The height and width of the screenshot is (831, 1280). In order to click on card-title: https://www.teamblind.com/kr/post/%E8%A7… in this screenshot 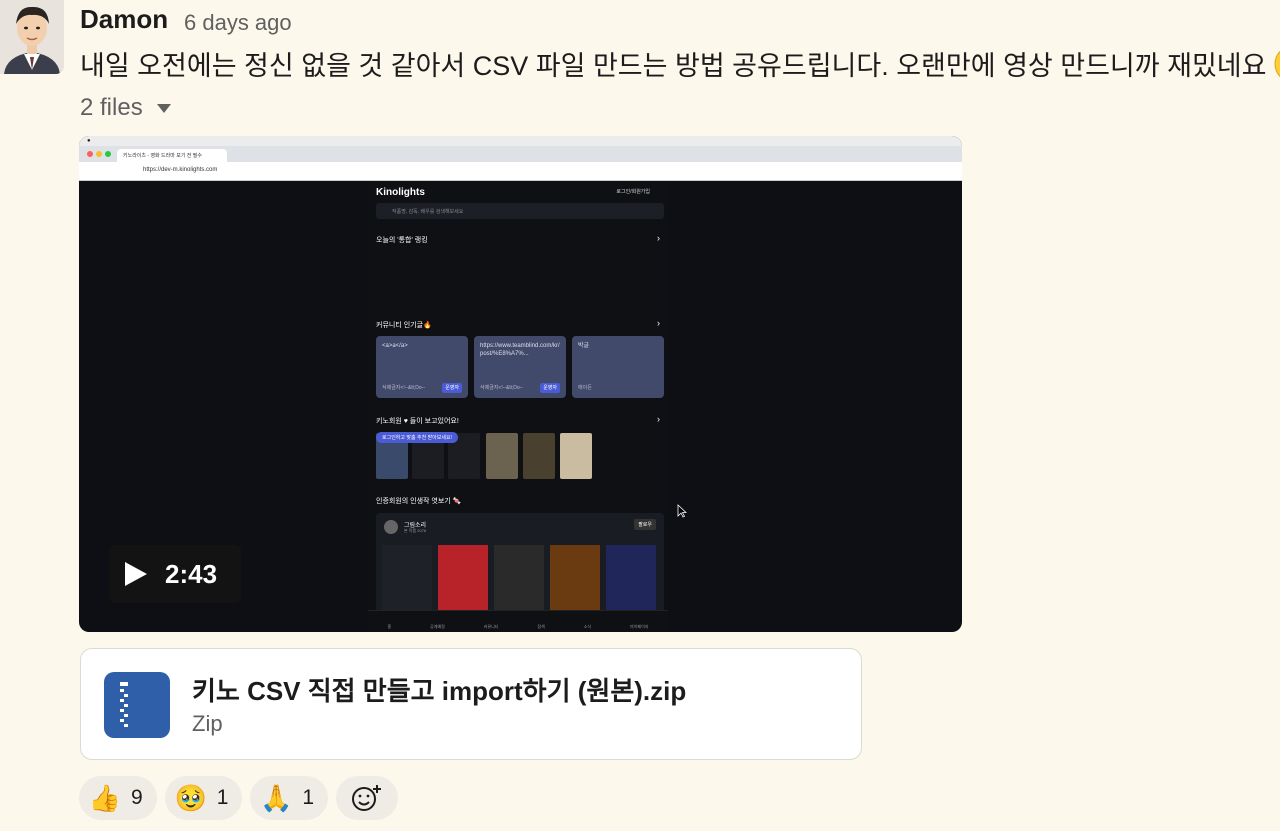, I will do `click(520, 350)`.